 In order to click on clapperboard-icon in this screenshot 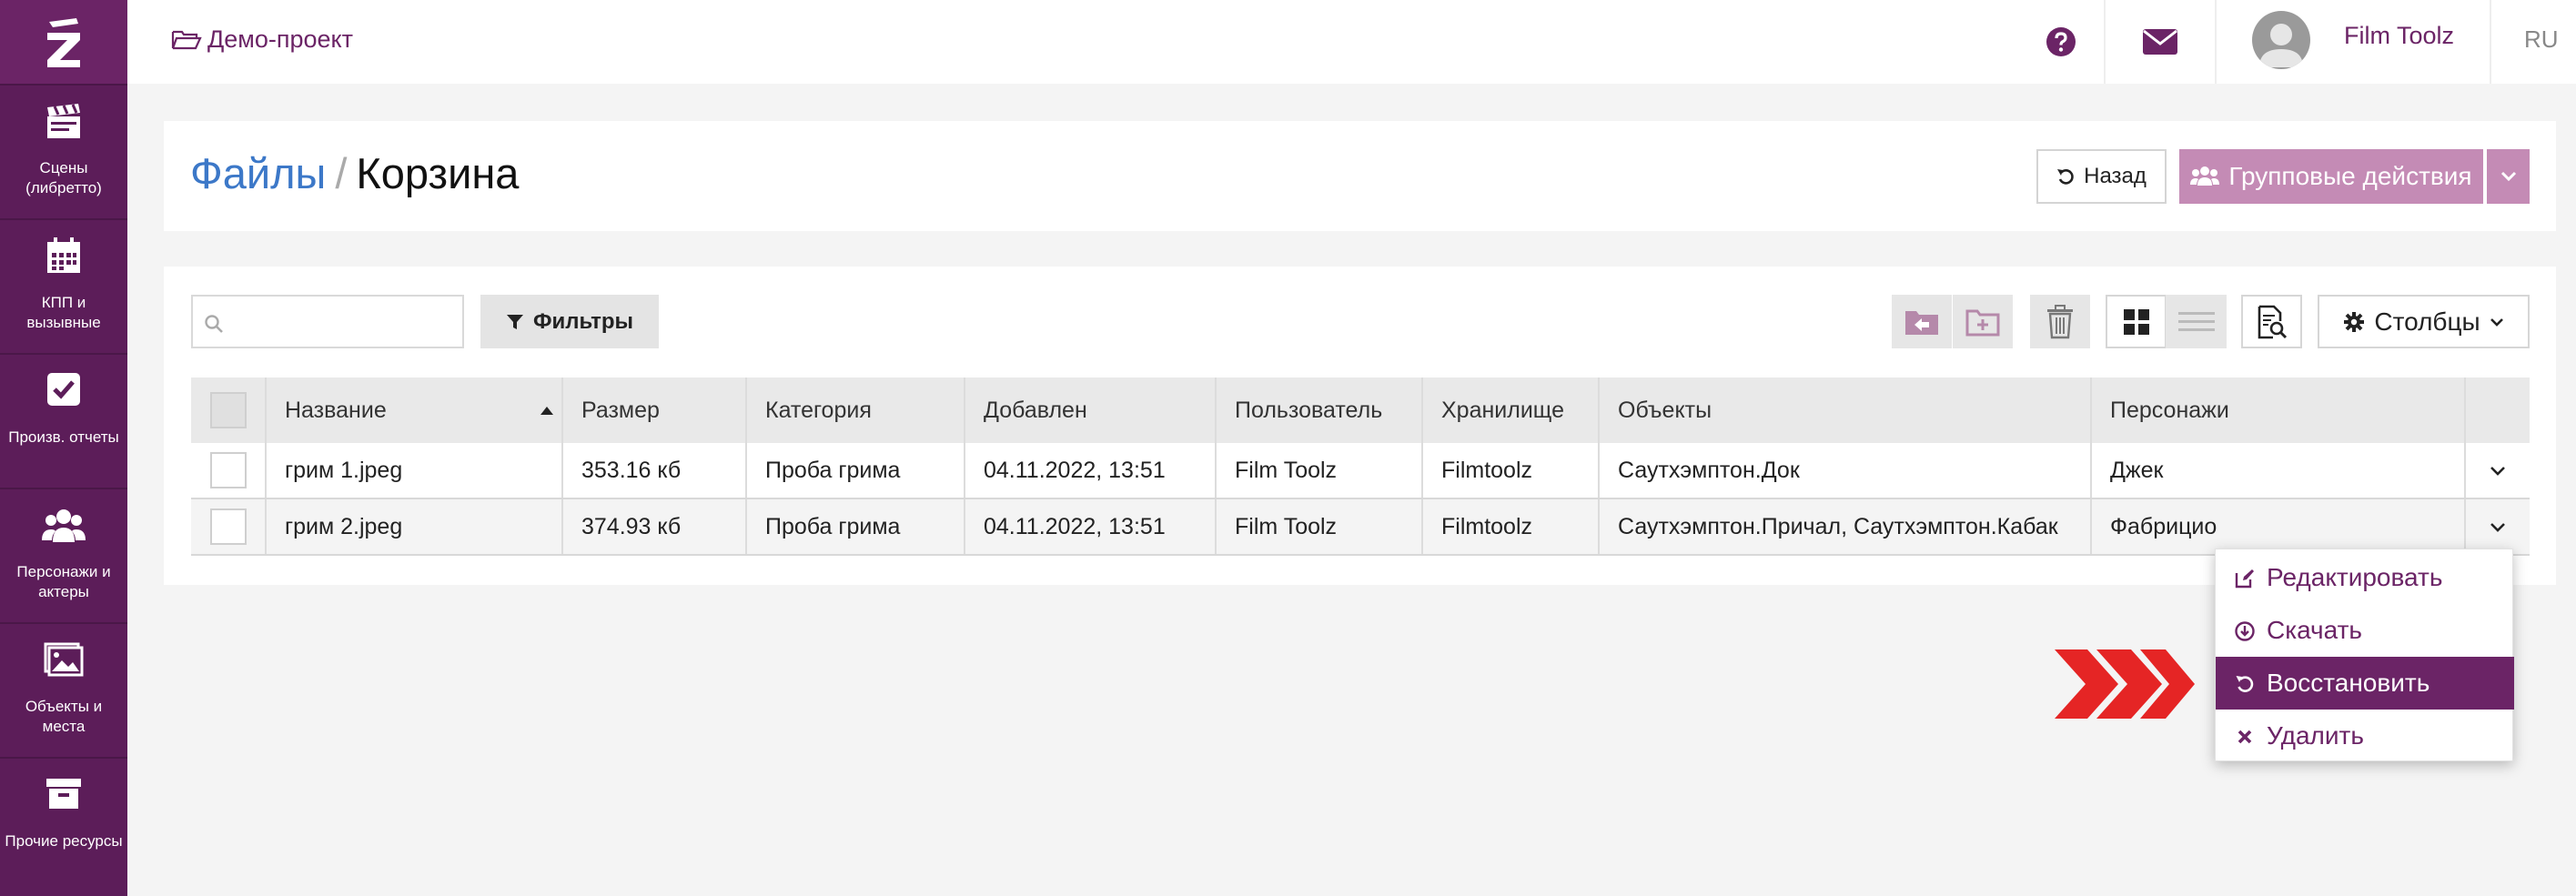, I will do `click(64, 121)`.